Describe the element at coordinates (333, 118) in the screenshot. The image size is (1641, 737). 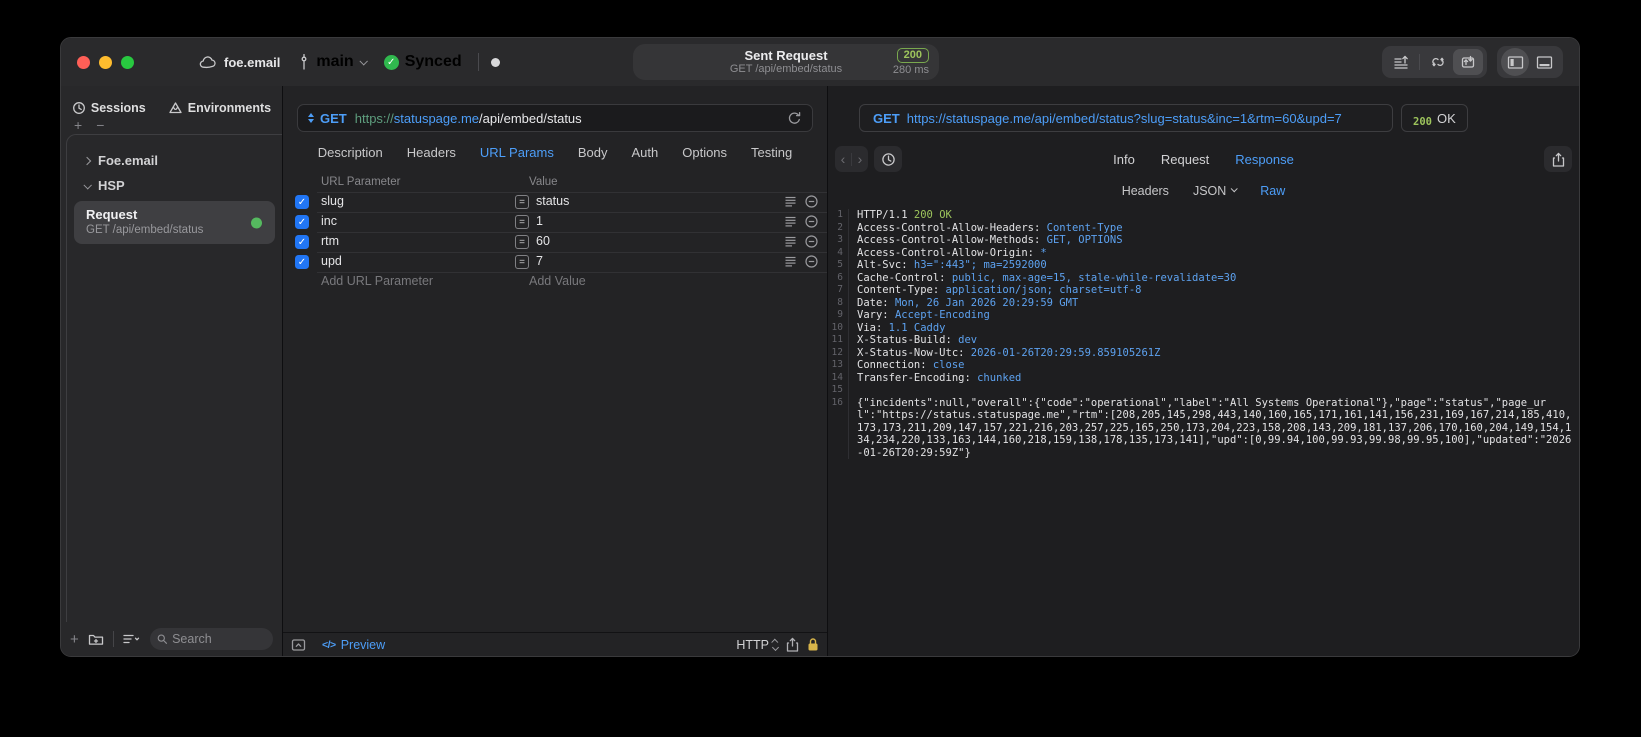
I see `method-select: GET` at that location.